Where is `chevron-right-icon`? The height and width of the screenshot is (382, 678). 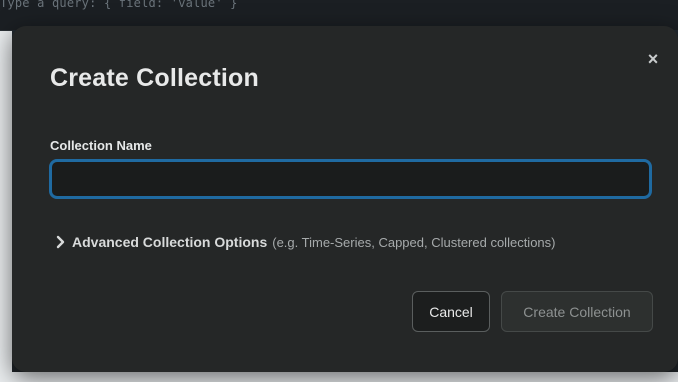 chevron-right-icon is located at coordinates (60, 242).